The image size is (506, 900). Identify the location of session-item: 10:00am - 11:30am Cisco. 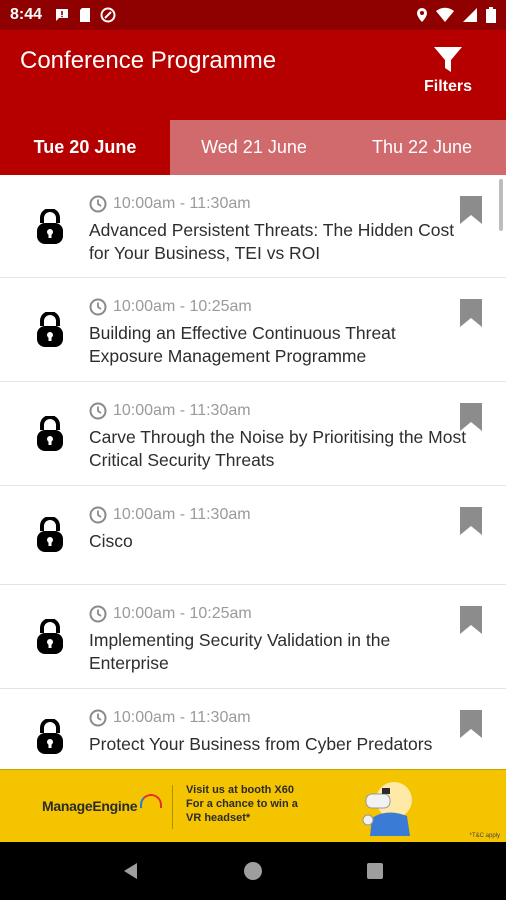
(253, 535).